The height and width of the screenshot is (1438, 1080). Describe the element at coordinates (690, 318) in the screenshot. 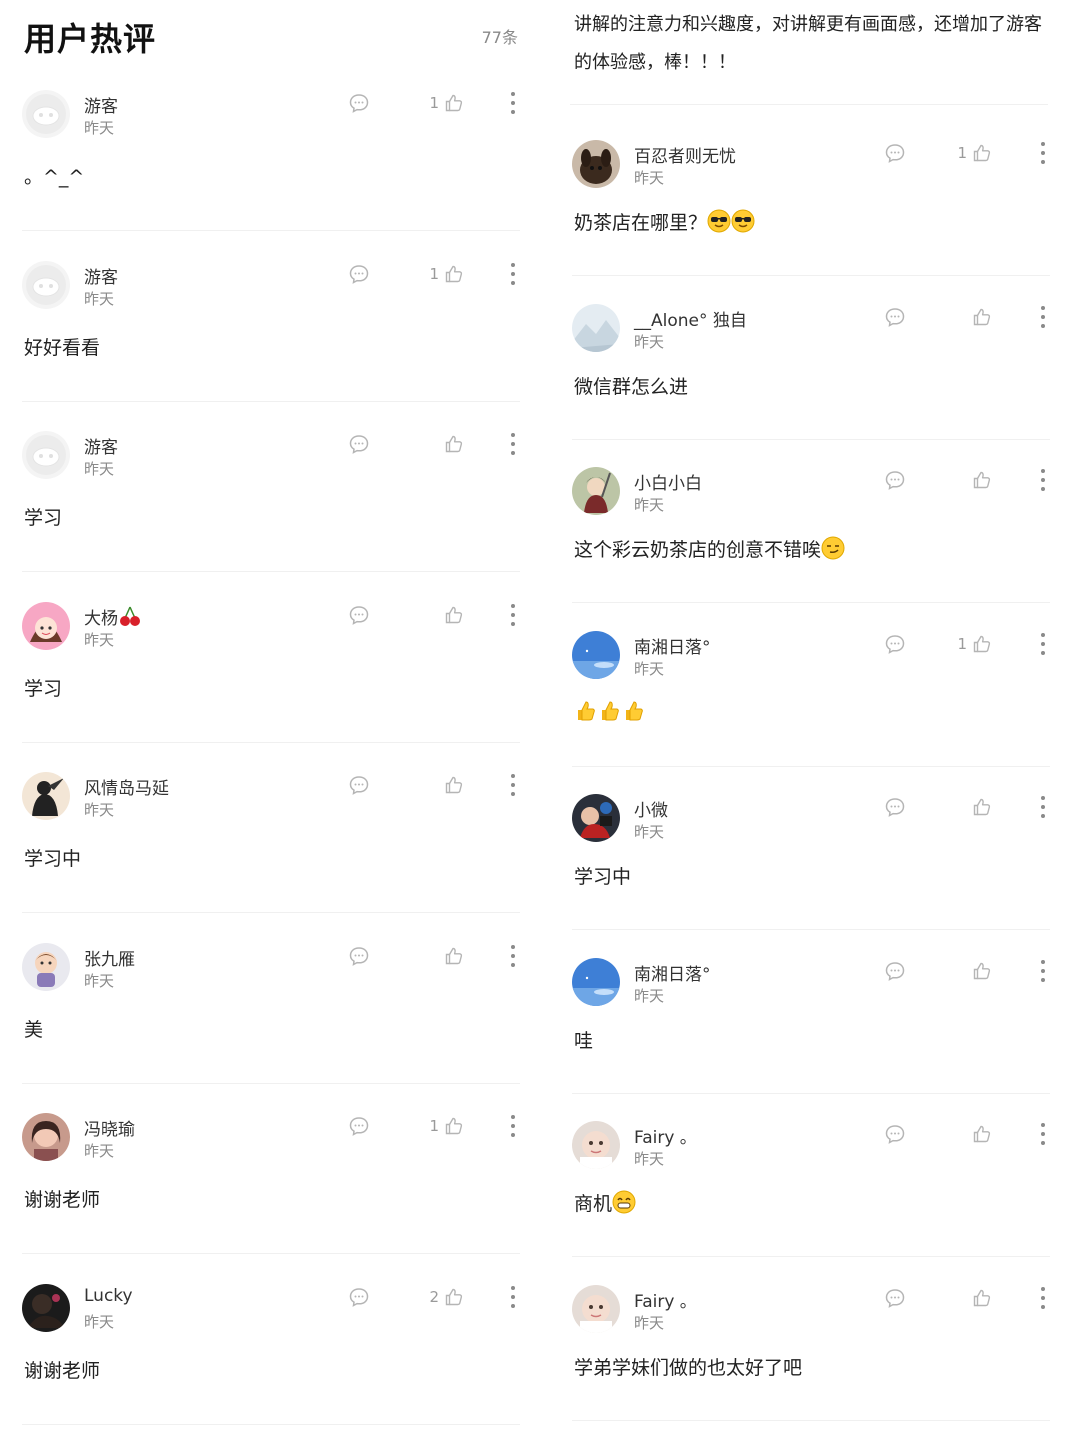

I see `username: __Alone° 独自` at that location.